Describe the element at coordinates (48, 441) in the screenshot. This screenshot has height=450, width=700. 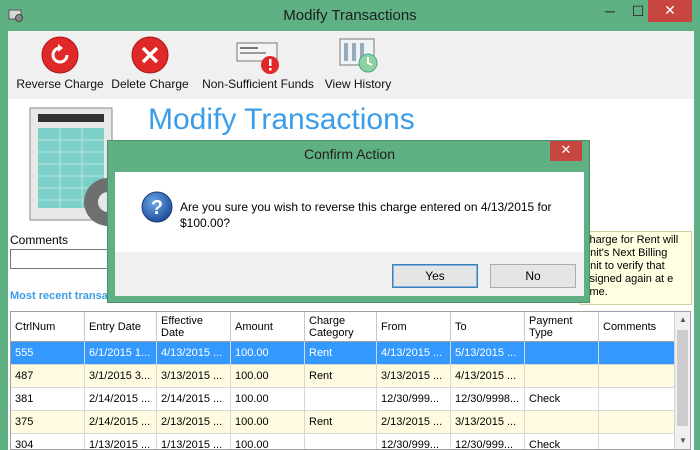
I see `cell-ctrlnum: 304` at that location.